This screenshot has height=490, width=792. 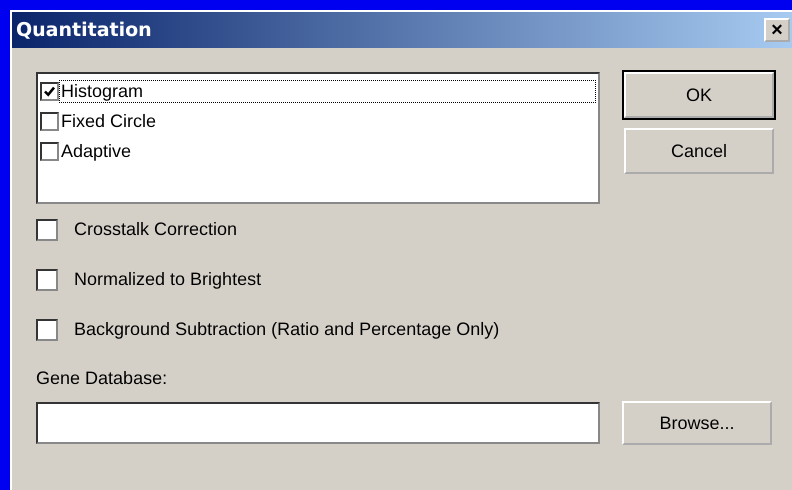 I want to click on checkbox-label: Crosstalk Correction, so click(x=156, y=229).